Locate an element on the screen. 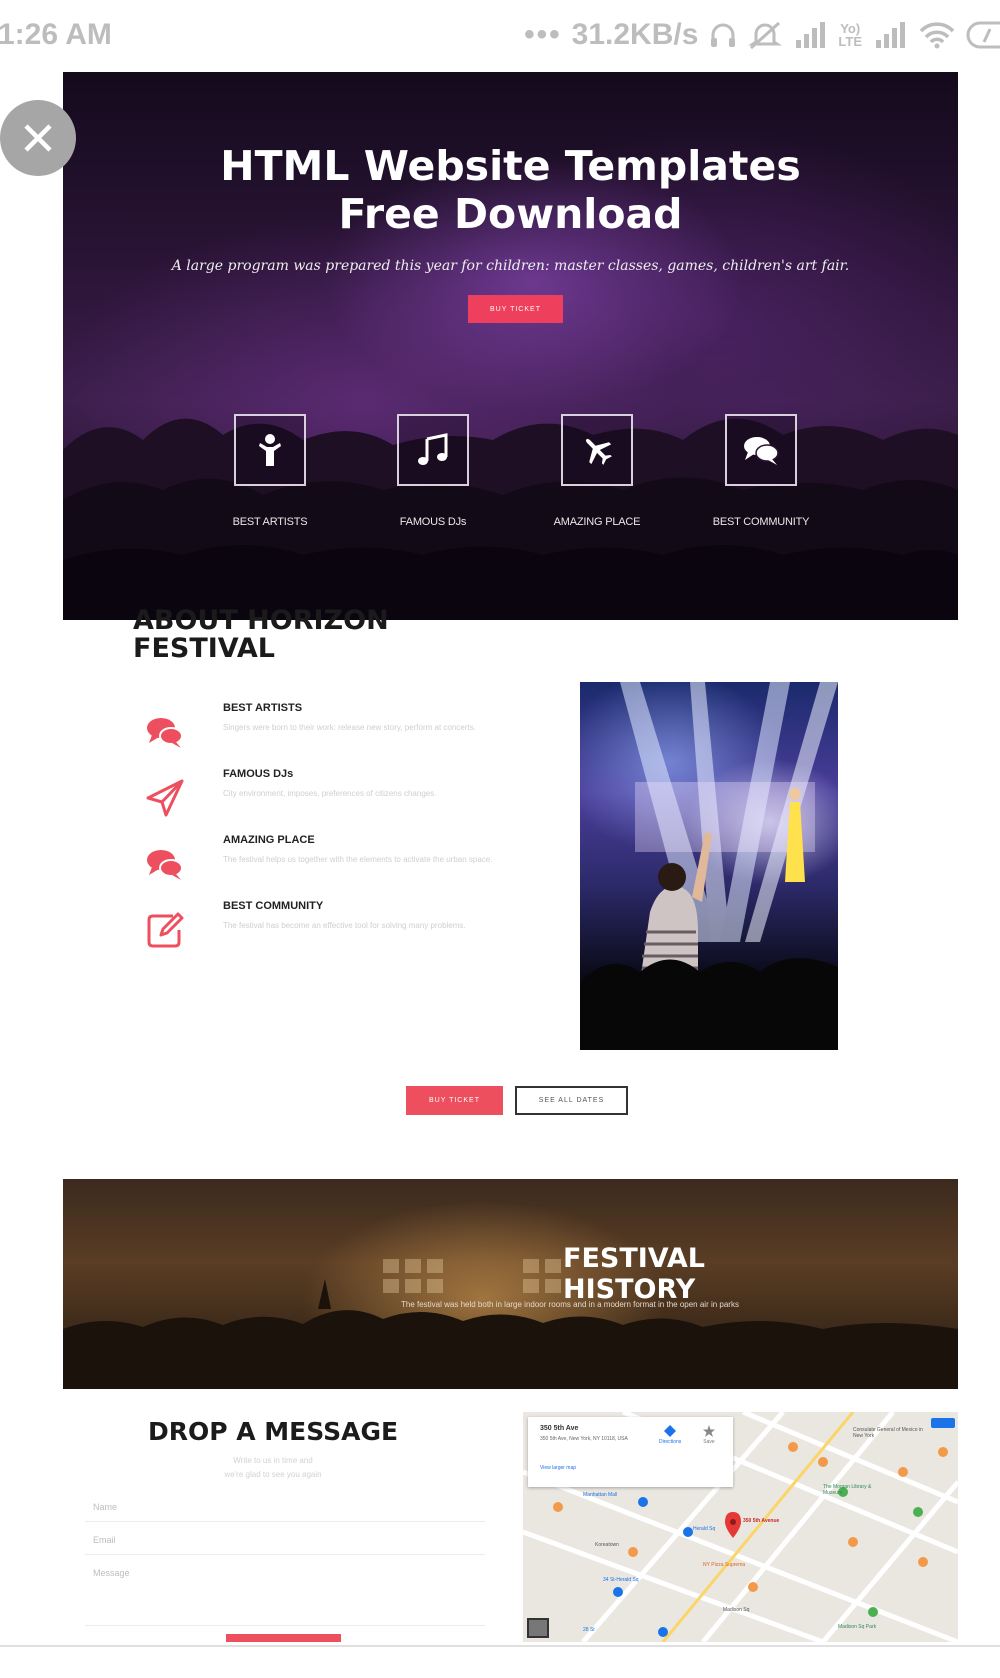  see-all-dates-button: SEE ALL DATES is located at coordinates (571, 1100).